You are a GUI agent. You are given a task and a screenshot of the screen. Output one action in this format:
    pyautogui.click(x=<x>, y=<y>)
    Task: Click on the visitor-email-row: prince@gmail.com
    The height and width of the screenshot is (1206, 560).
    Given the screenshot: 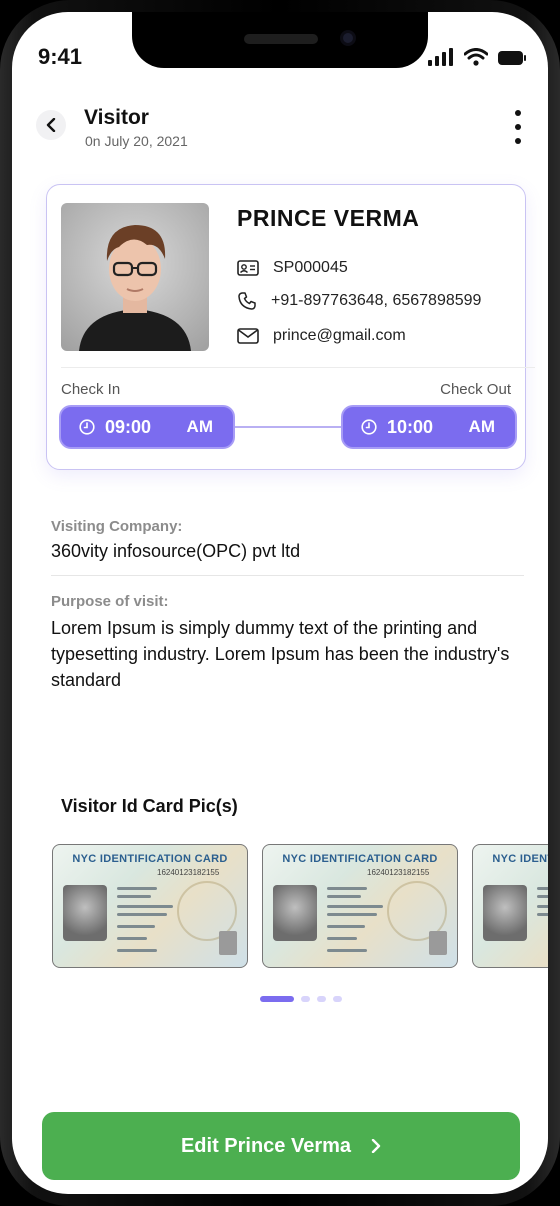 What is the action you would take?
    pyautogui.click(x=321, y=336)
    